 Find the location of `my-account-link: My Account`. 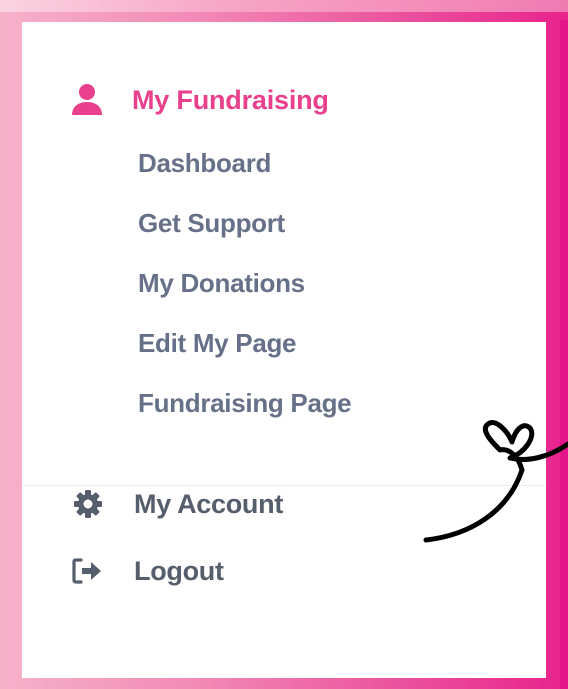

my-account-link: My Account is located at coordinates (177, 504).